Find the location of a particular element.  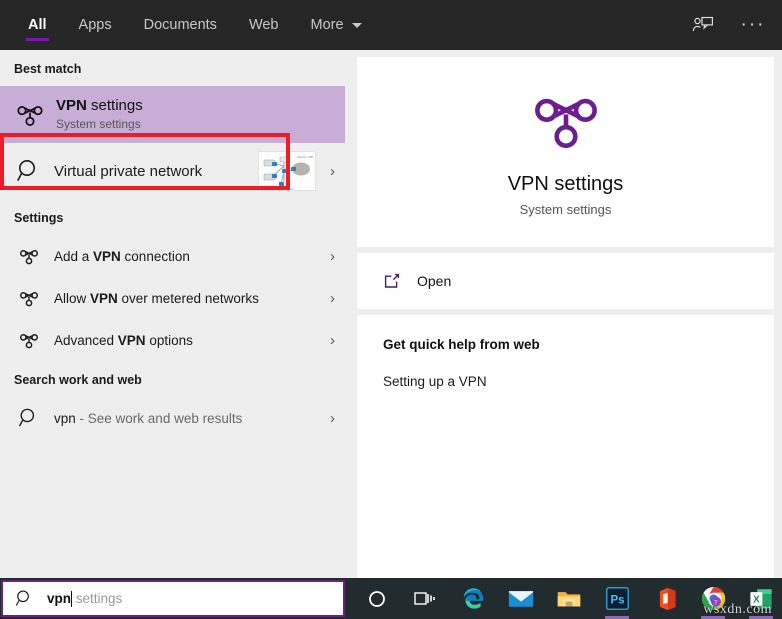

tab-web: Web is located at coordinates (264, 25).